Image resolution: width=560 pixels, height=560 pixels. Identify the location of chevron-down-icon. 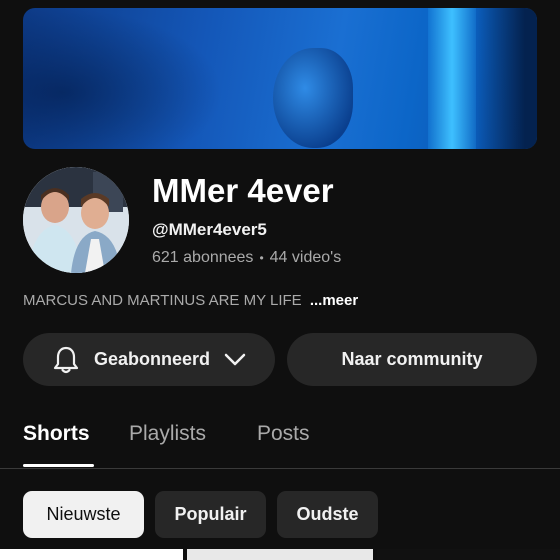
(235, 359).